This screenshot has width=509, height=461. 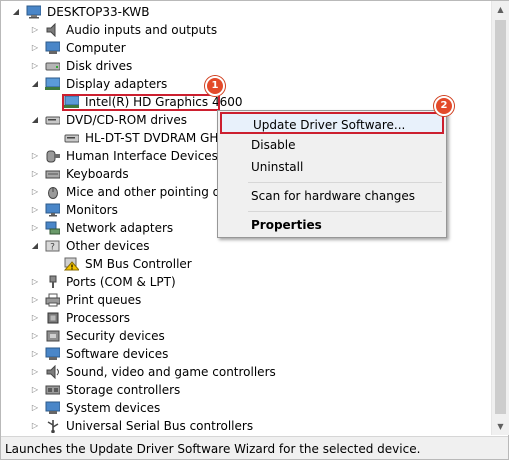 What do you see at coordinates (108, 246) in the screenshot?
I see `tree-item-label: Other devices` at bounding box center [108, 246].